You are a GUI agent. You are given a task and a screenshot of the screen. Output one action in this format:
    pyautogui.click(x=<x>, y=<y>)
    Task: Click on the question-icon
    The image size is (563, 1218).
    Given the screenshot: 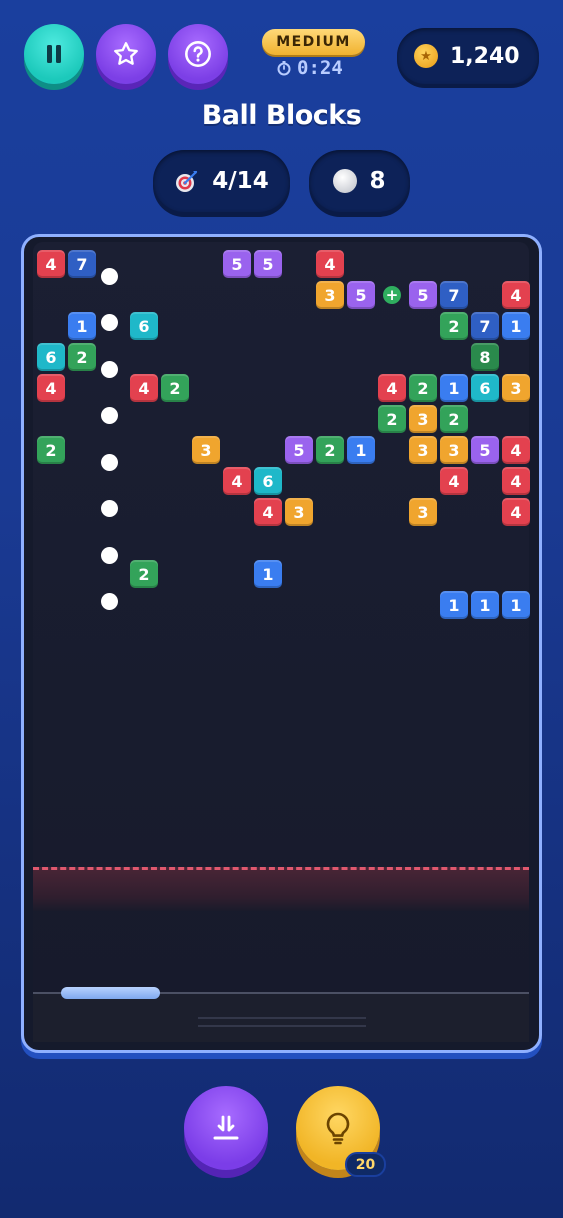 What is the action you would take?
    pyautogui.click(x=198, y=54)
    